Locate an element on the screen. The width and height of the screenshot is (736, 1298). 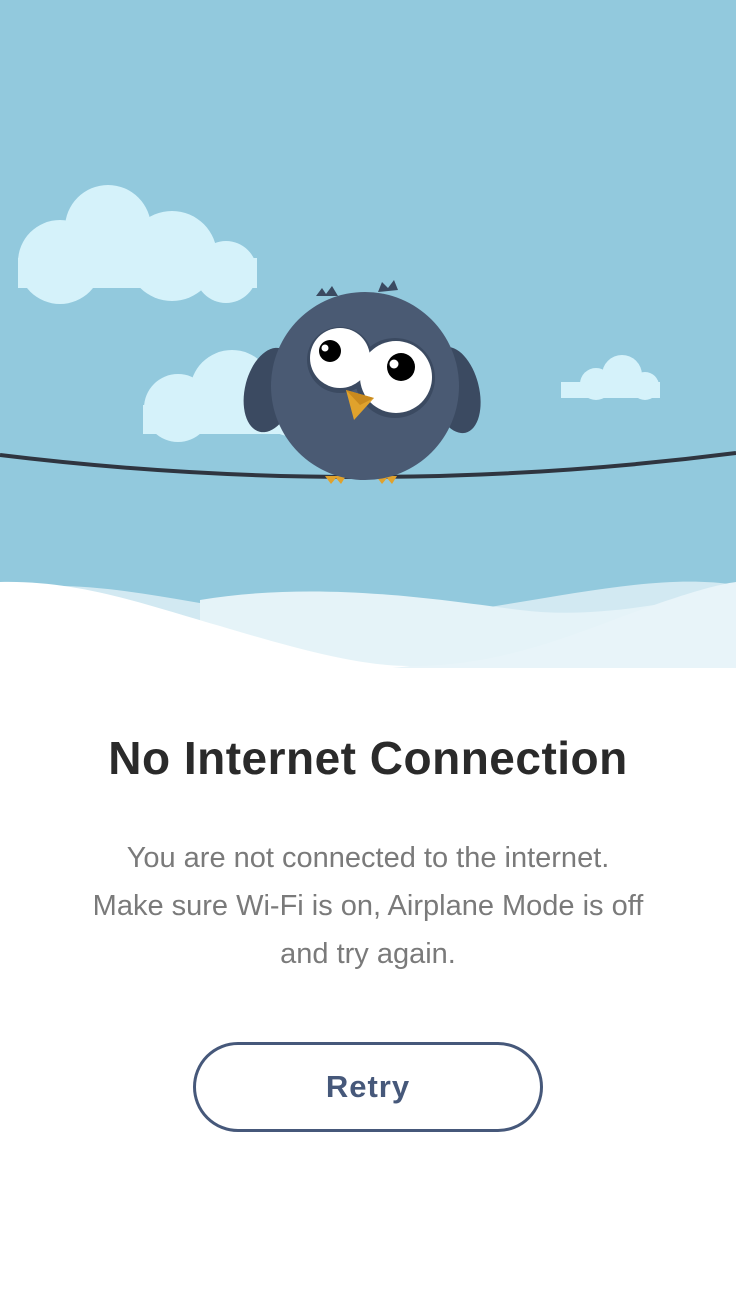
message-line: You are not connected to the internet. is located at coordinates (368, 858).